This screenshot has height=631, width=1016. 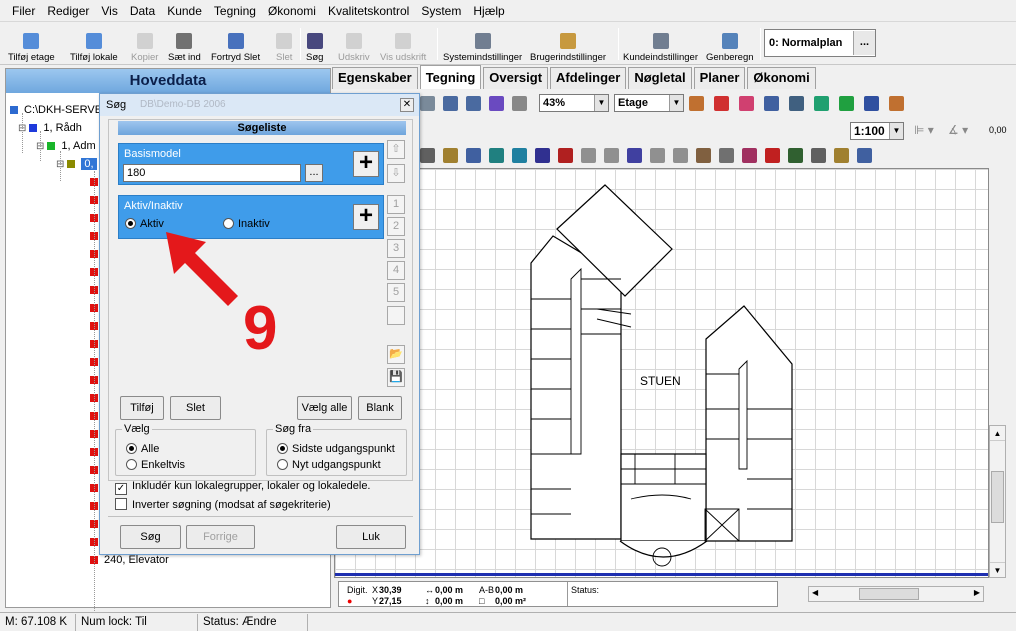 I want to click on scroll-left-icon: ◀, so click(x=815, y=592).